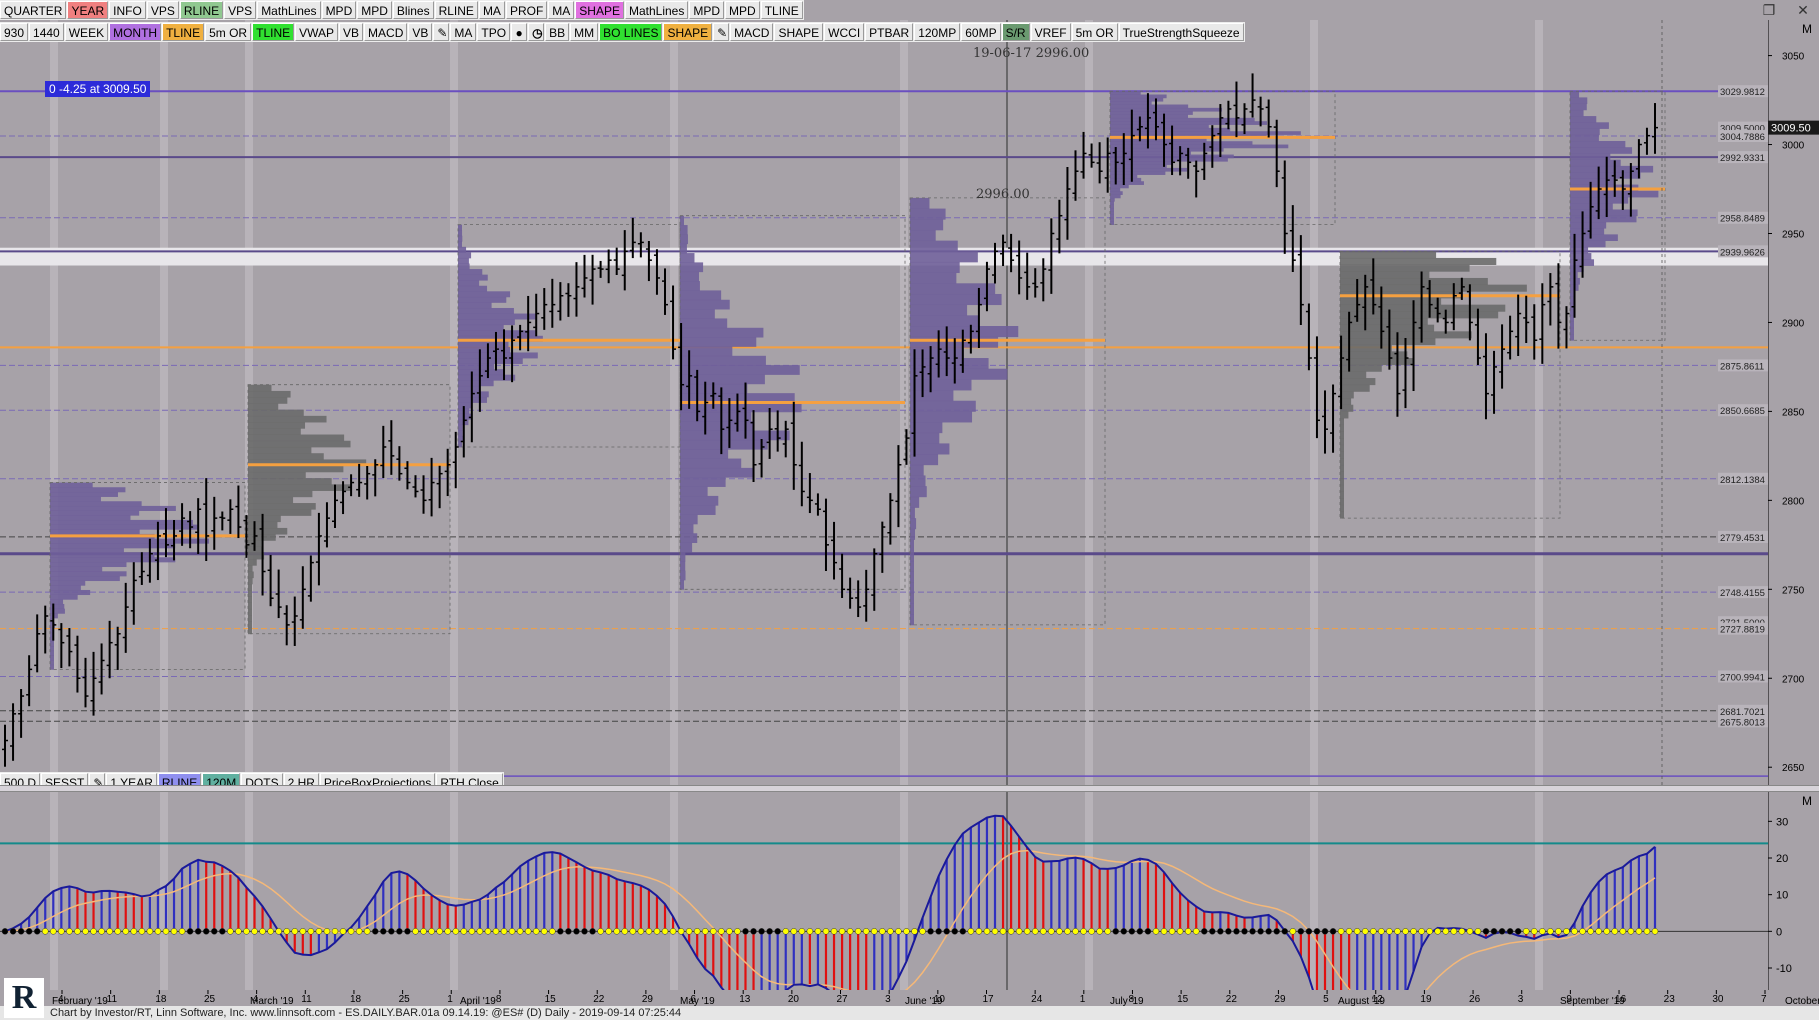 The width and height of the screenshot is (1819, 1020). I want to click on date-tick-label: 13, so click(745, 999).